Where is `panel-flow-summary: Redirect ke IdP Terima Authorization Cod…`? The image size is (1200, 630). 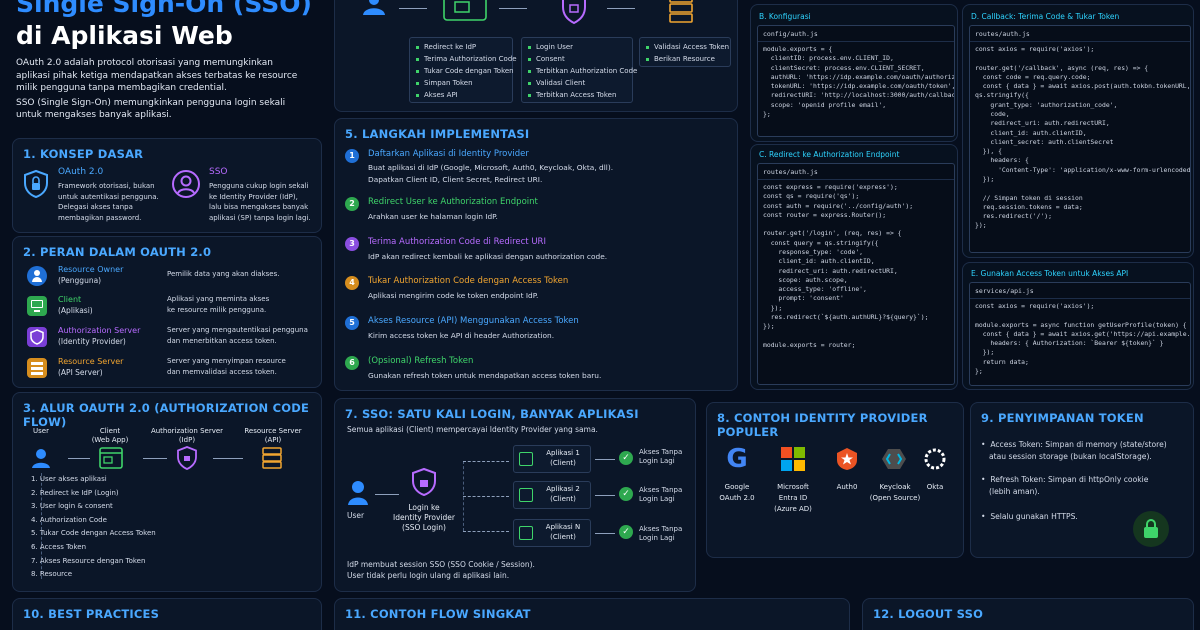 panel-flow-summary: Redirect ke IdP Terima Authorization Cod… is located at coordinates (536, 56).